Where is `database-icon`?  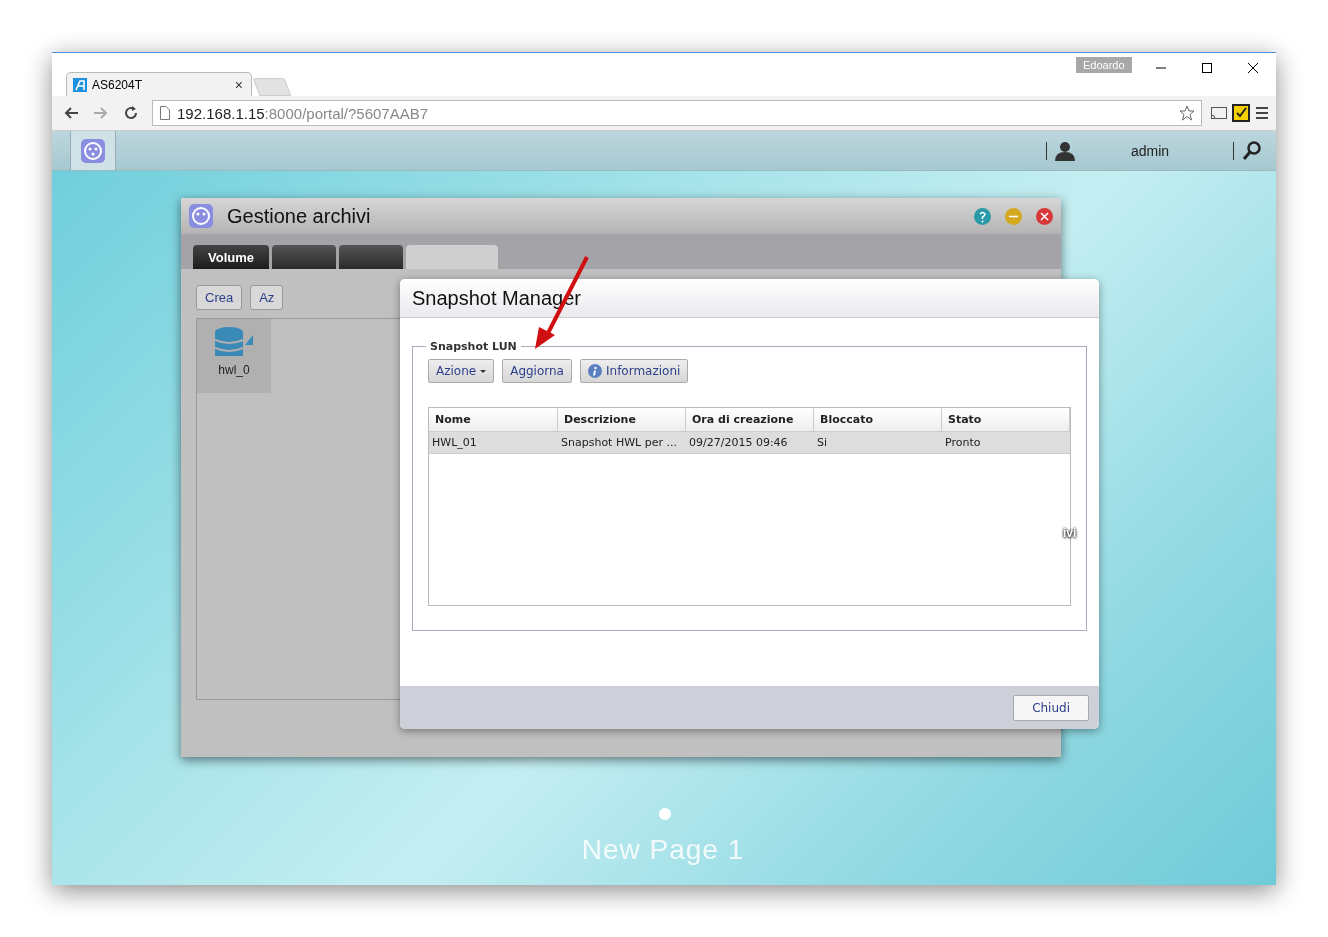 database-icon is located at coordinates (234, 343).